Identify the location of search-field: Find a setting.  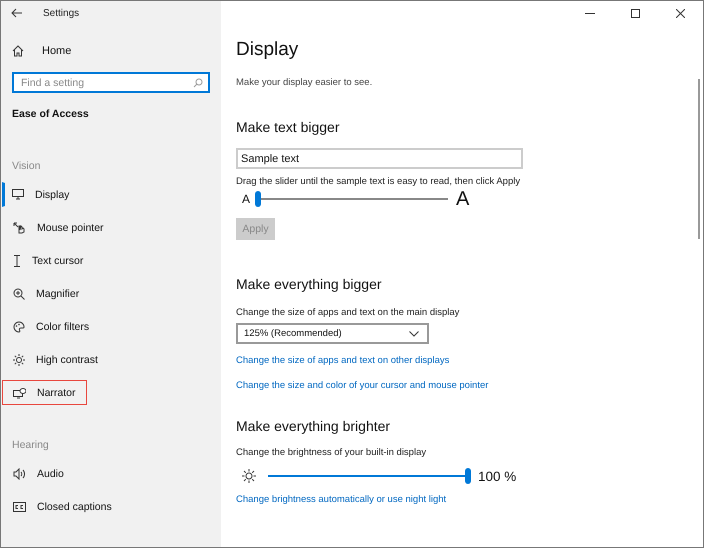
(111, 82).